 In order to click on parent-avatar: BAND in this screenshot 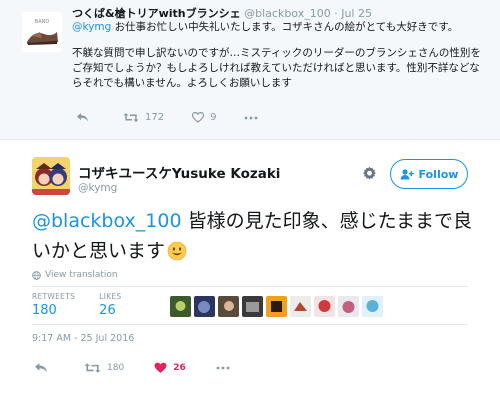, I will do `click(42, 32)`.